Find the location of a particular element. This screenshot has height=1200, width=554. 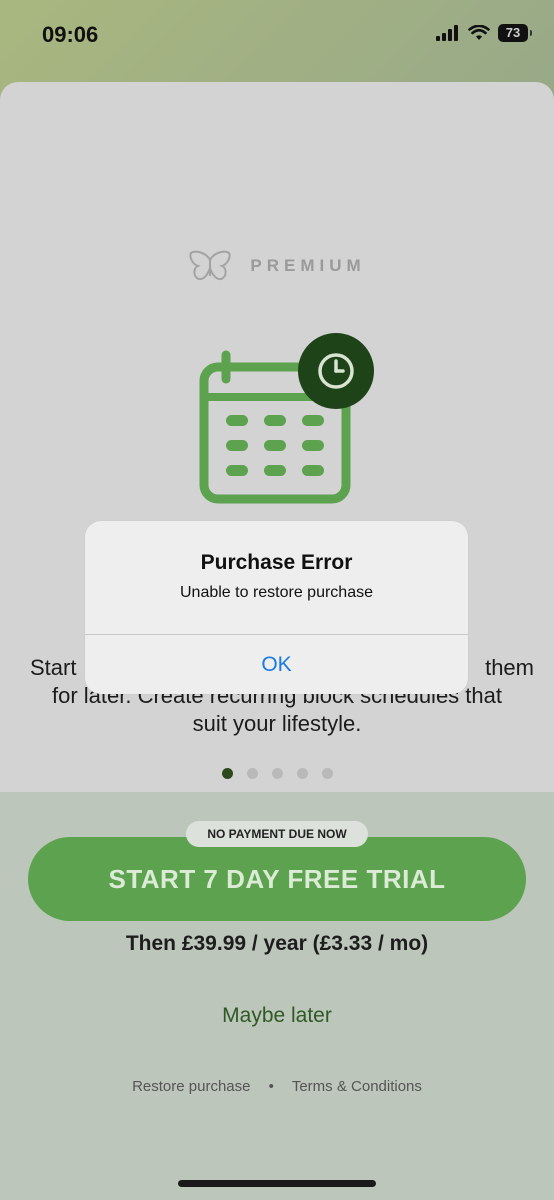

no-payment-badge: NO PAYMENT DUE NOW is located at coordinates (277, 834).